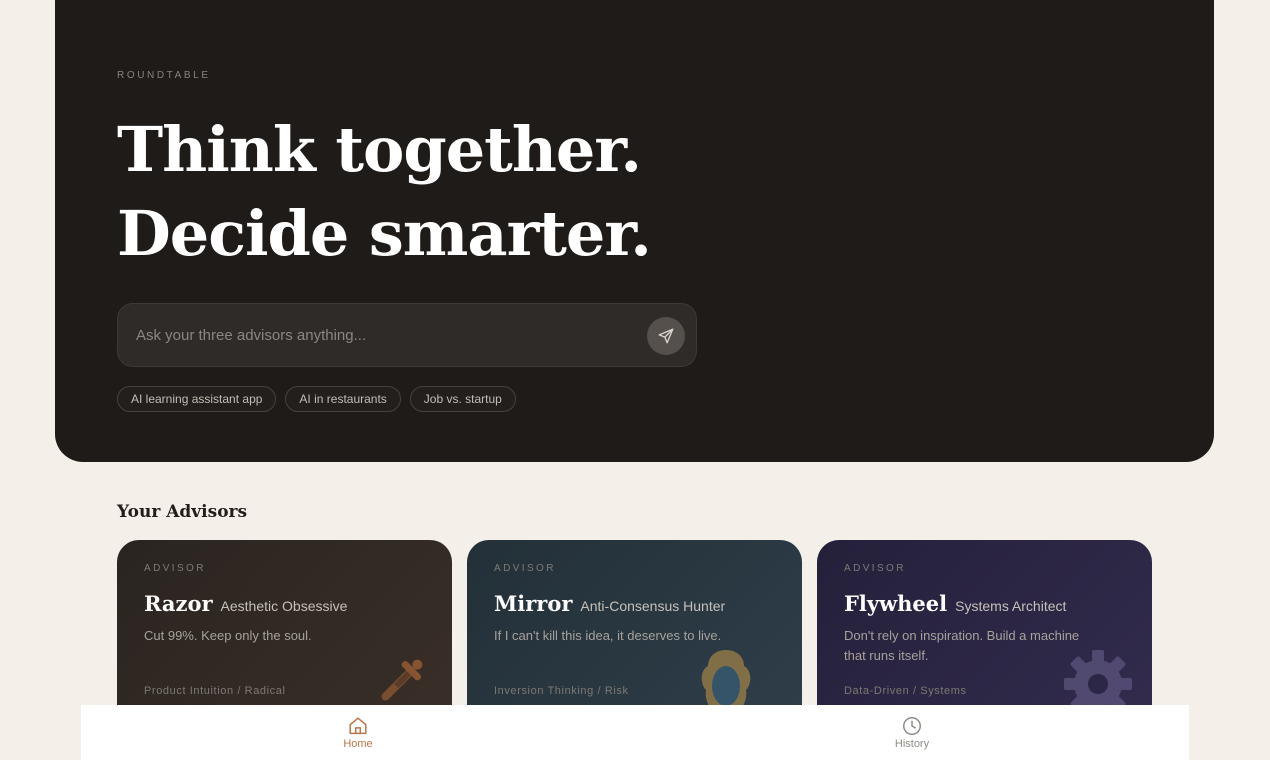 This screenshot has width=1270, height=760. I want to click on advisor-heading: Flywheel Systems Architect, so click(955, 603).